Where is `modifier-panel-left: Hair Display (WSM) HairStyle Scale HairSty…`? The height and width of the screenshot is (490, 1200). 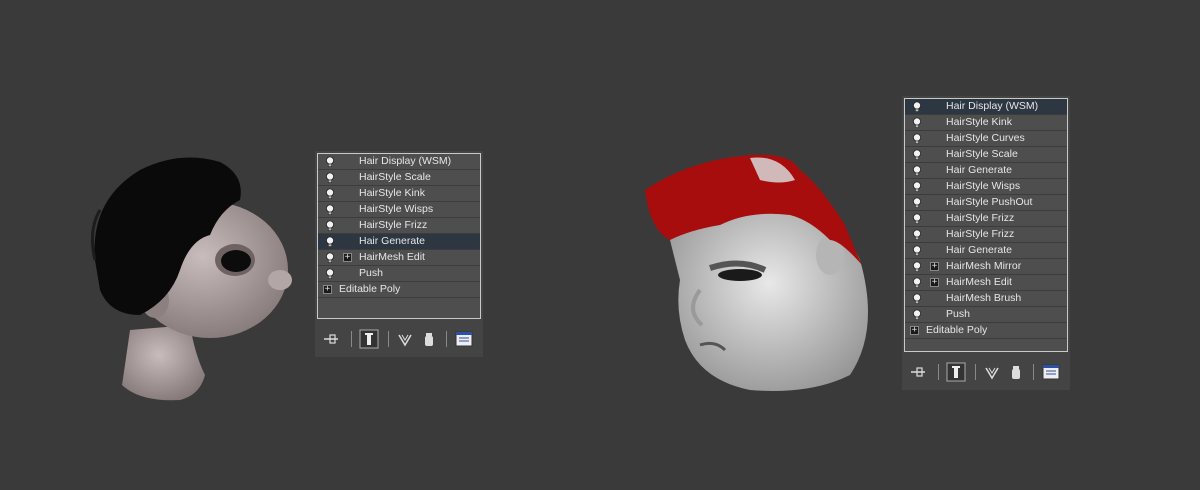 modifier-panel-left: Hair Display (WSM) HairStyle Scale HairSty… is located at coordinates (399, 254).